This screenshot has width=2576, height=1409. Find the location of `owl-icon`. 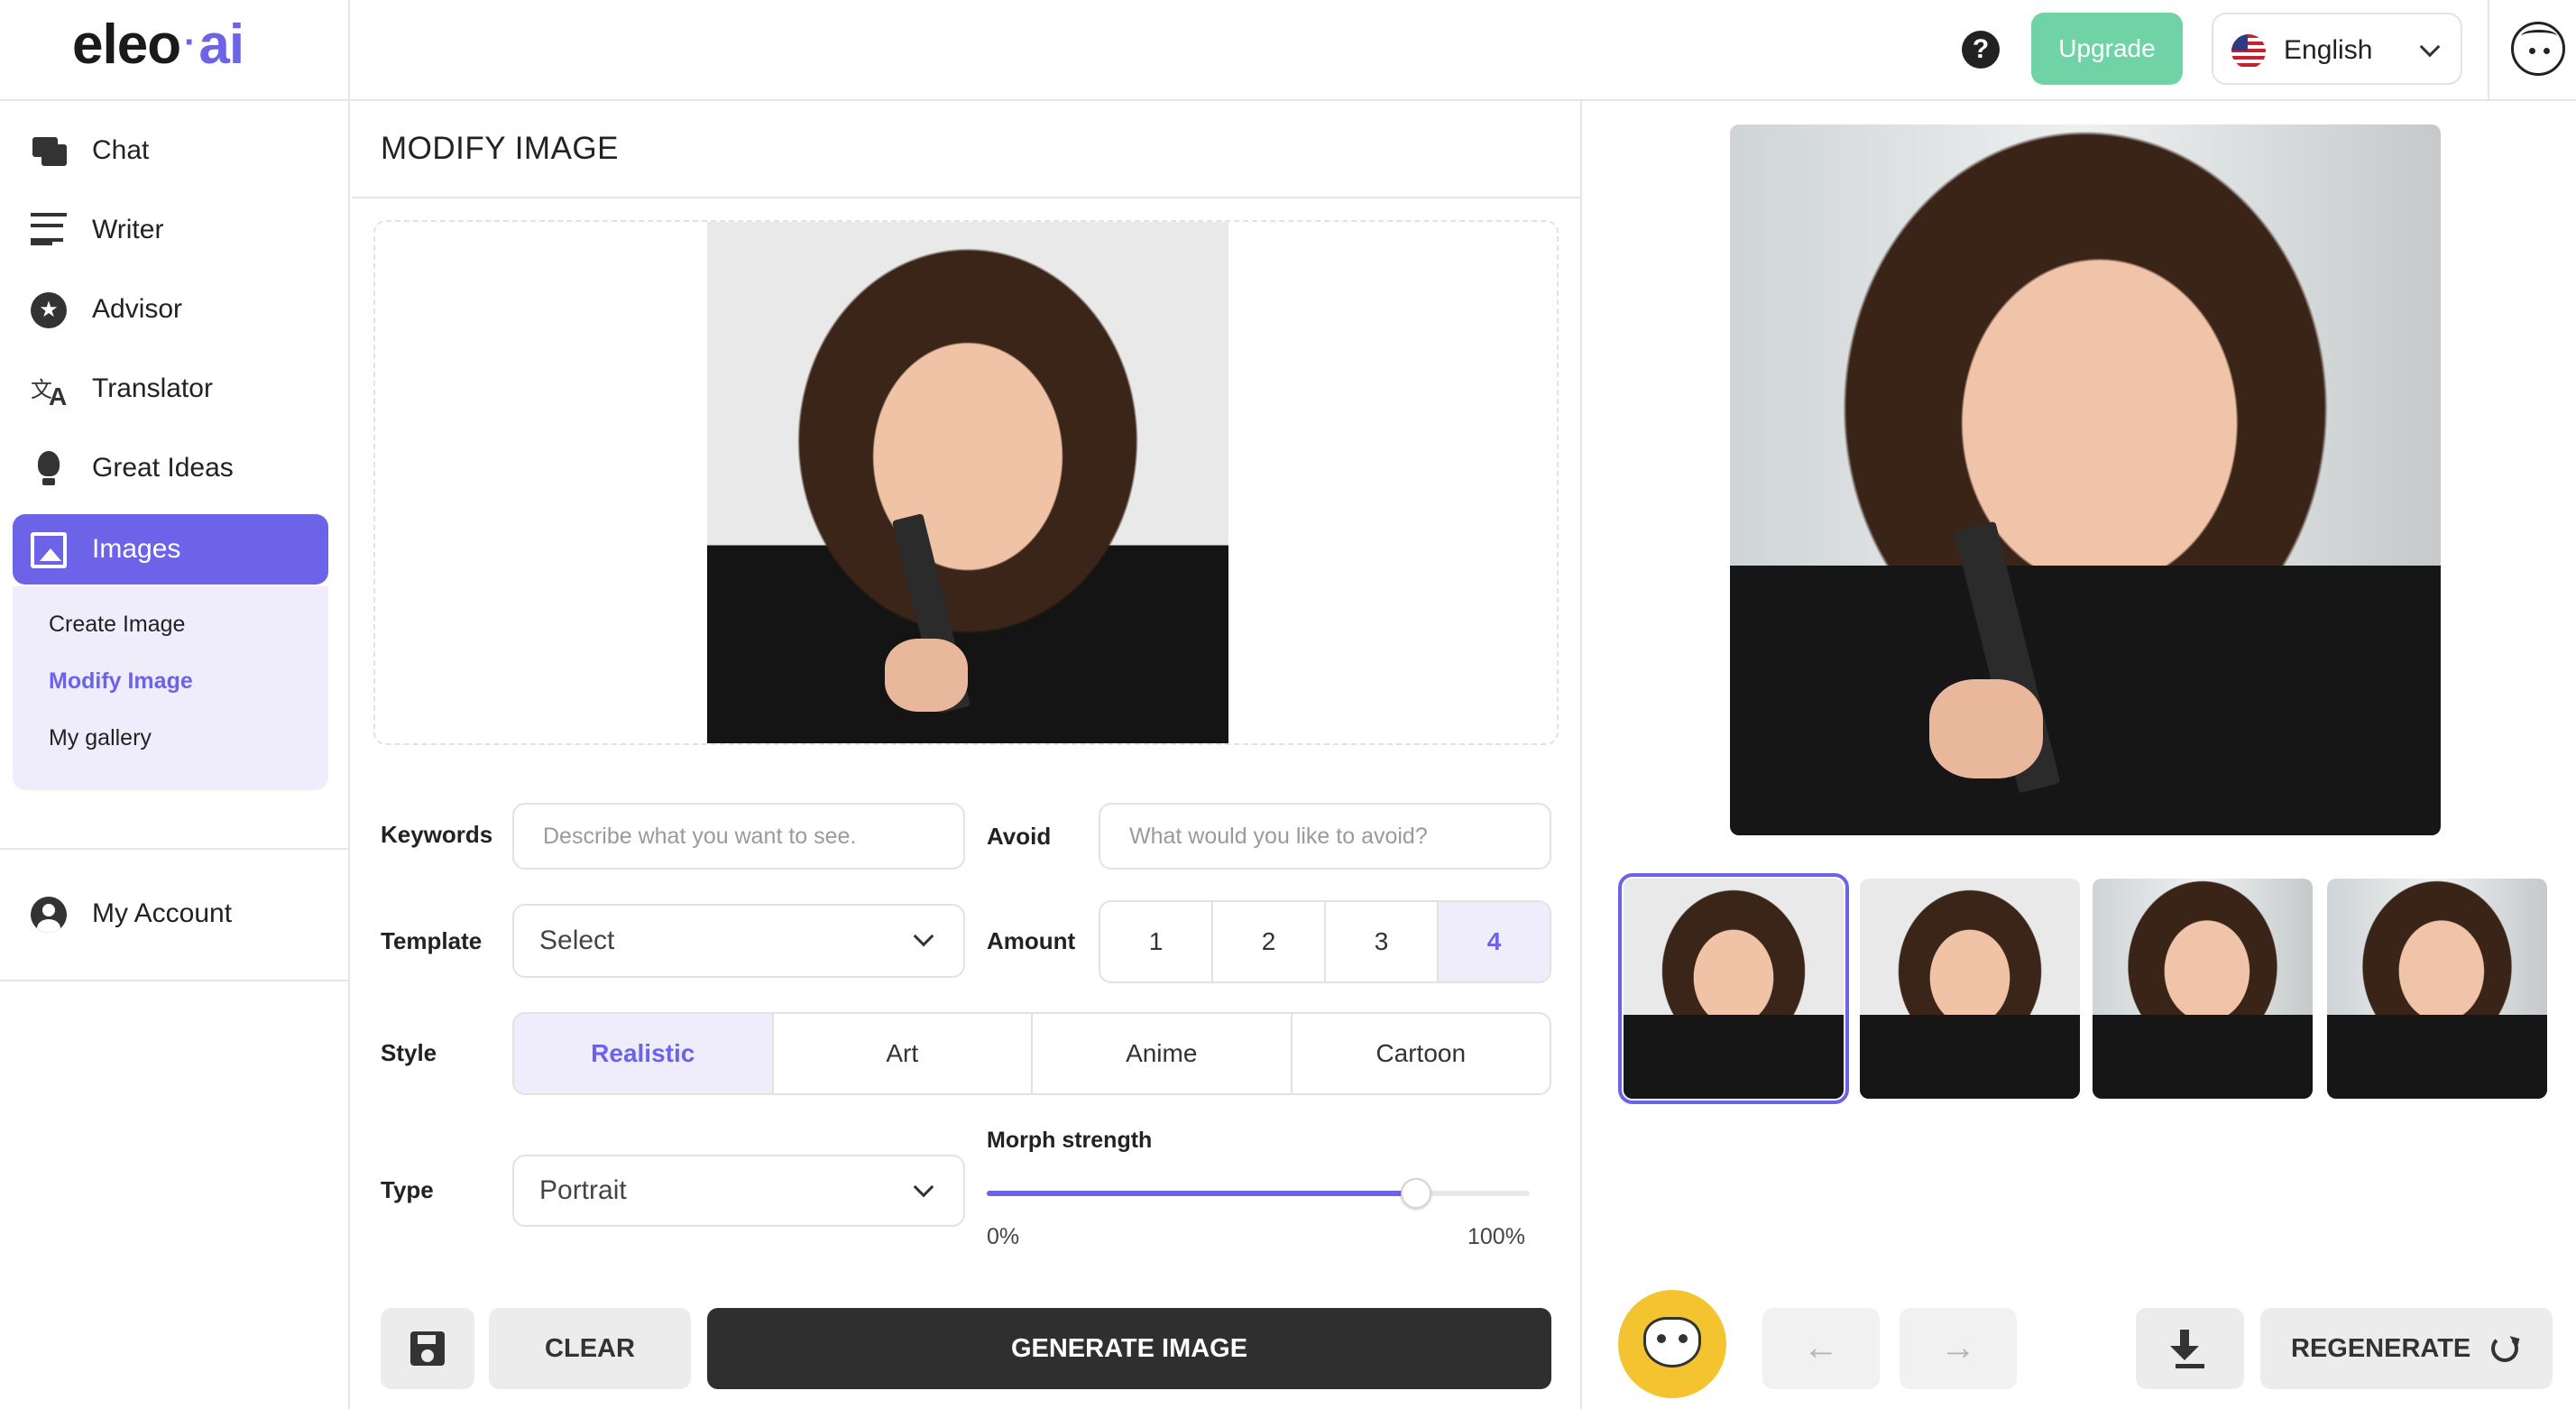

owl-icon is located at coordinates (1672, 1342).